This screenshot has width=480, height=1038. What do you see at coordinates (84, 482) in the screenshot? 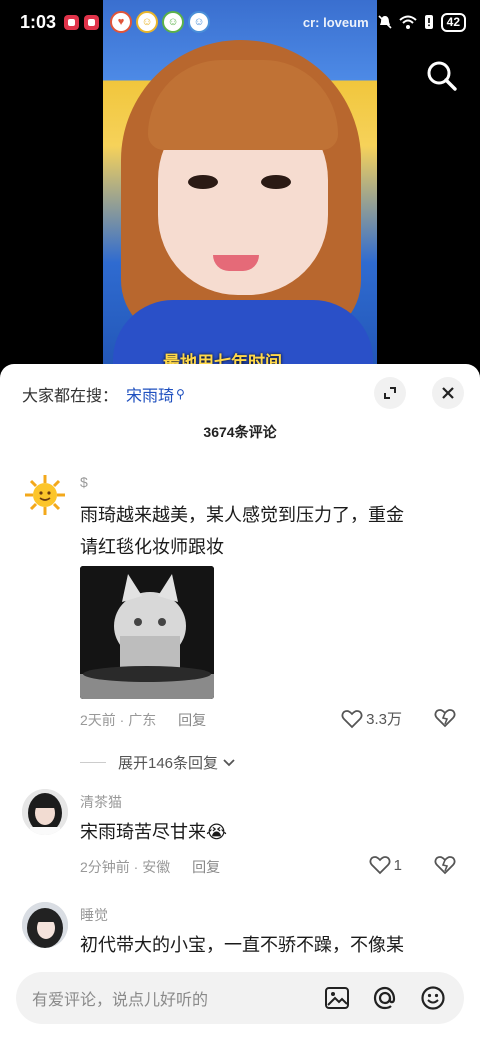
I see `comment-username: $` at bounding box center [84, 482].